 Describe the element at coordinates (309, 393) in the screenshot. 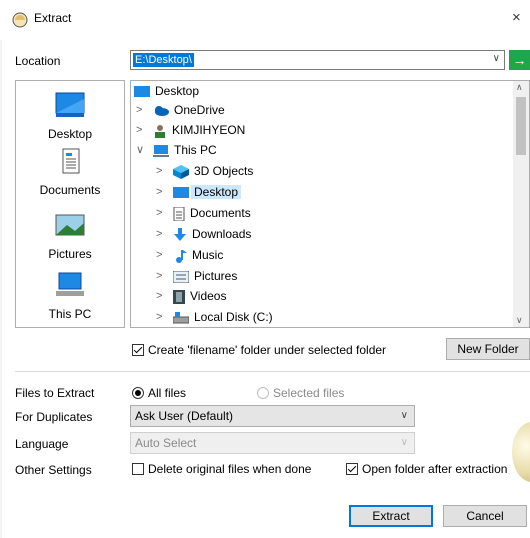

I see `selected-files-label: Selected files` at that location.